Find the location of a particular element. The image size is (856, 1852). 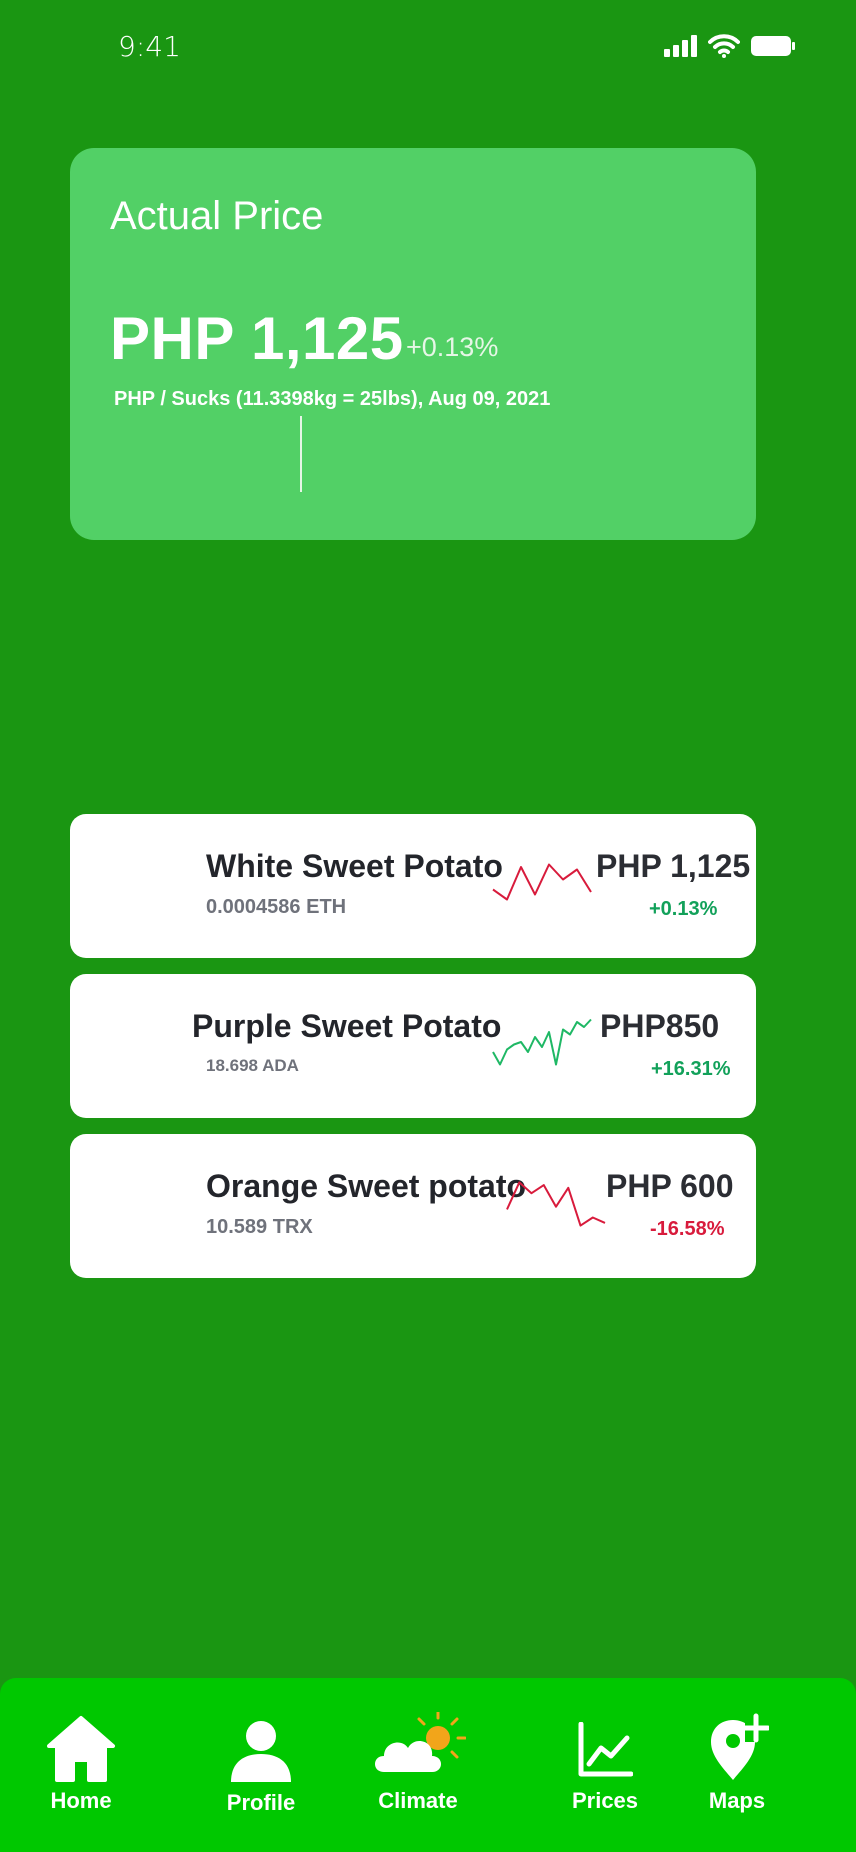

product-price: PHP 1,125 is located at coordinates (673, 866).